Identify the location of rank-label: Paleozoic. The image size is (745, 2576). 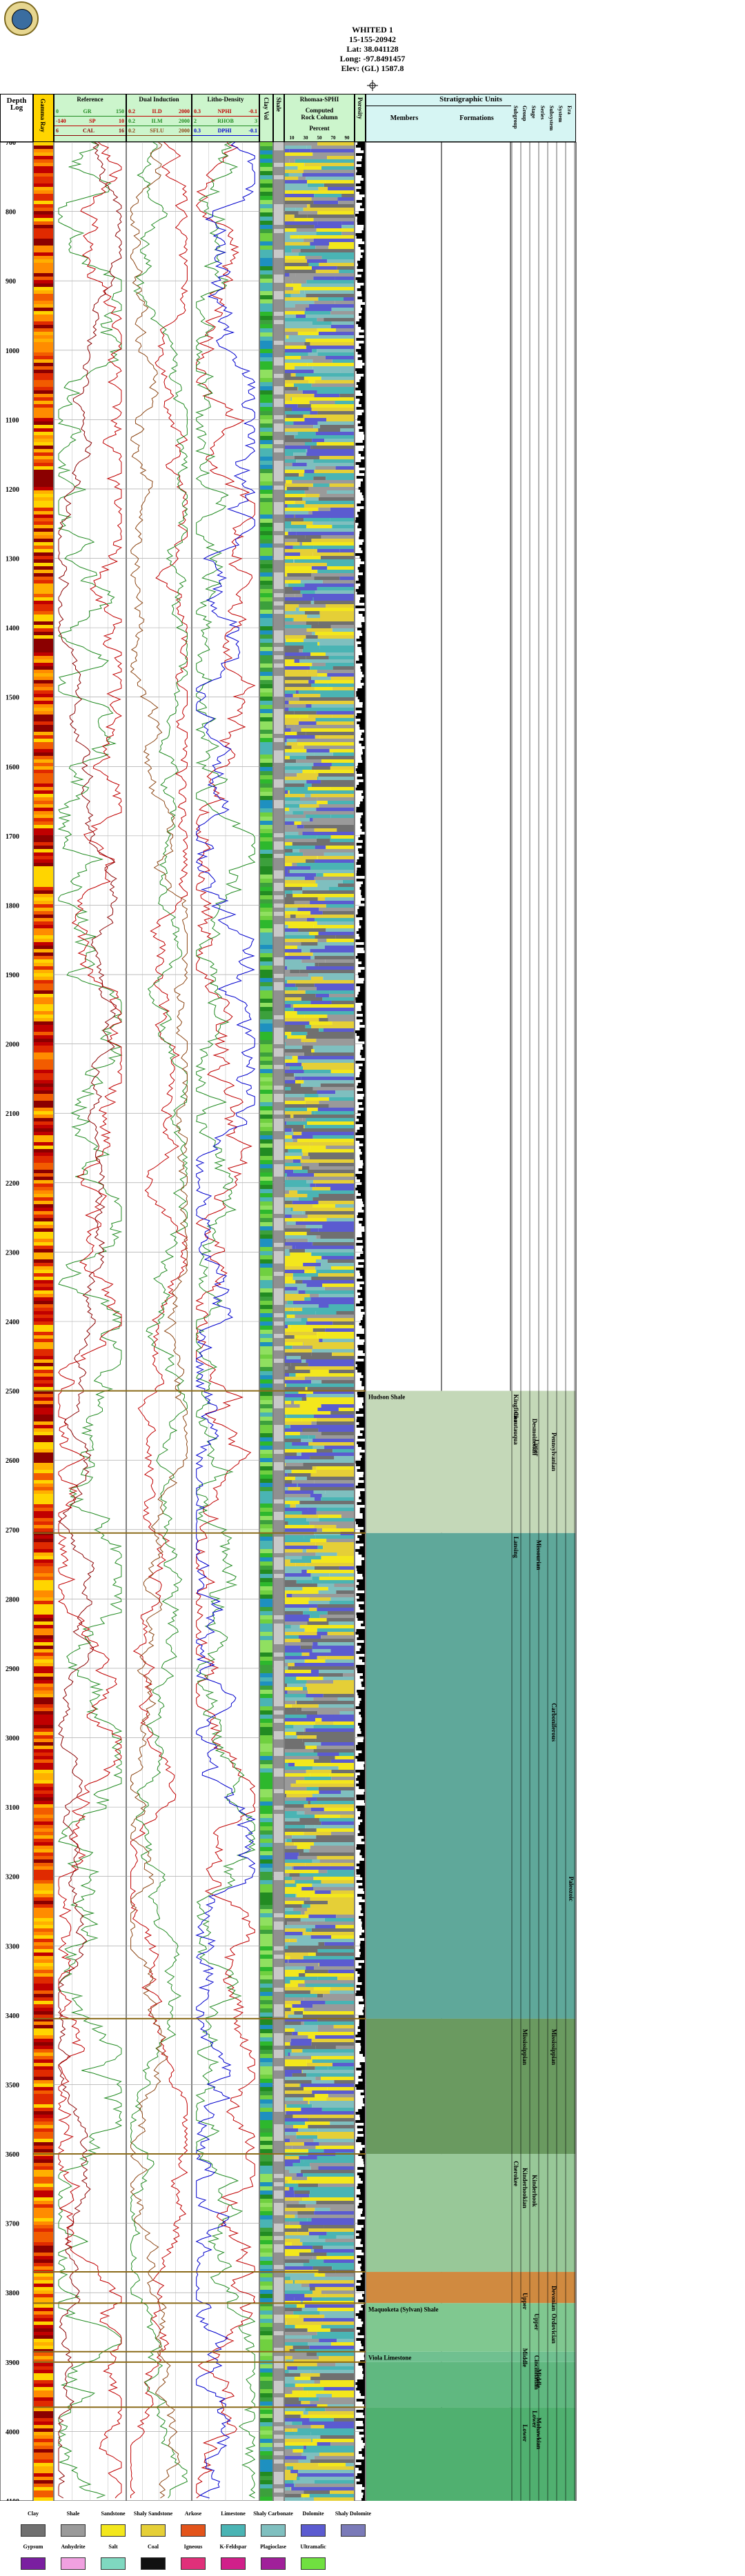
(571, 1889).